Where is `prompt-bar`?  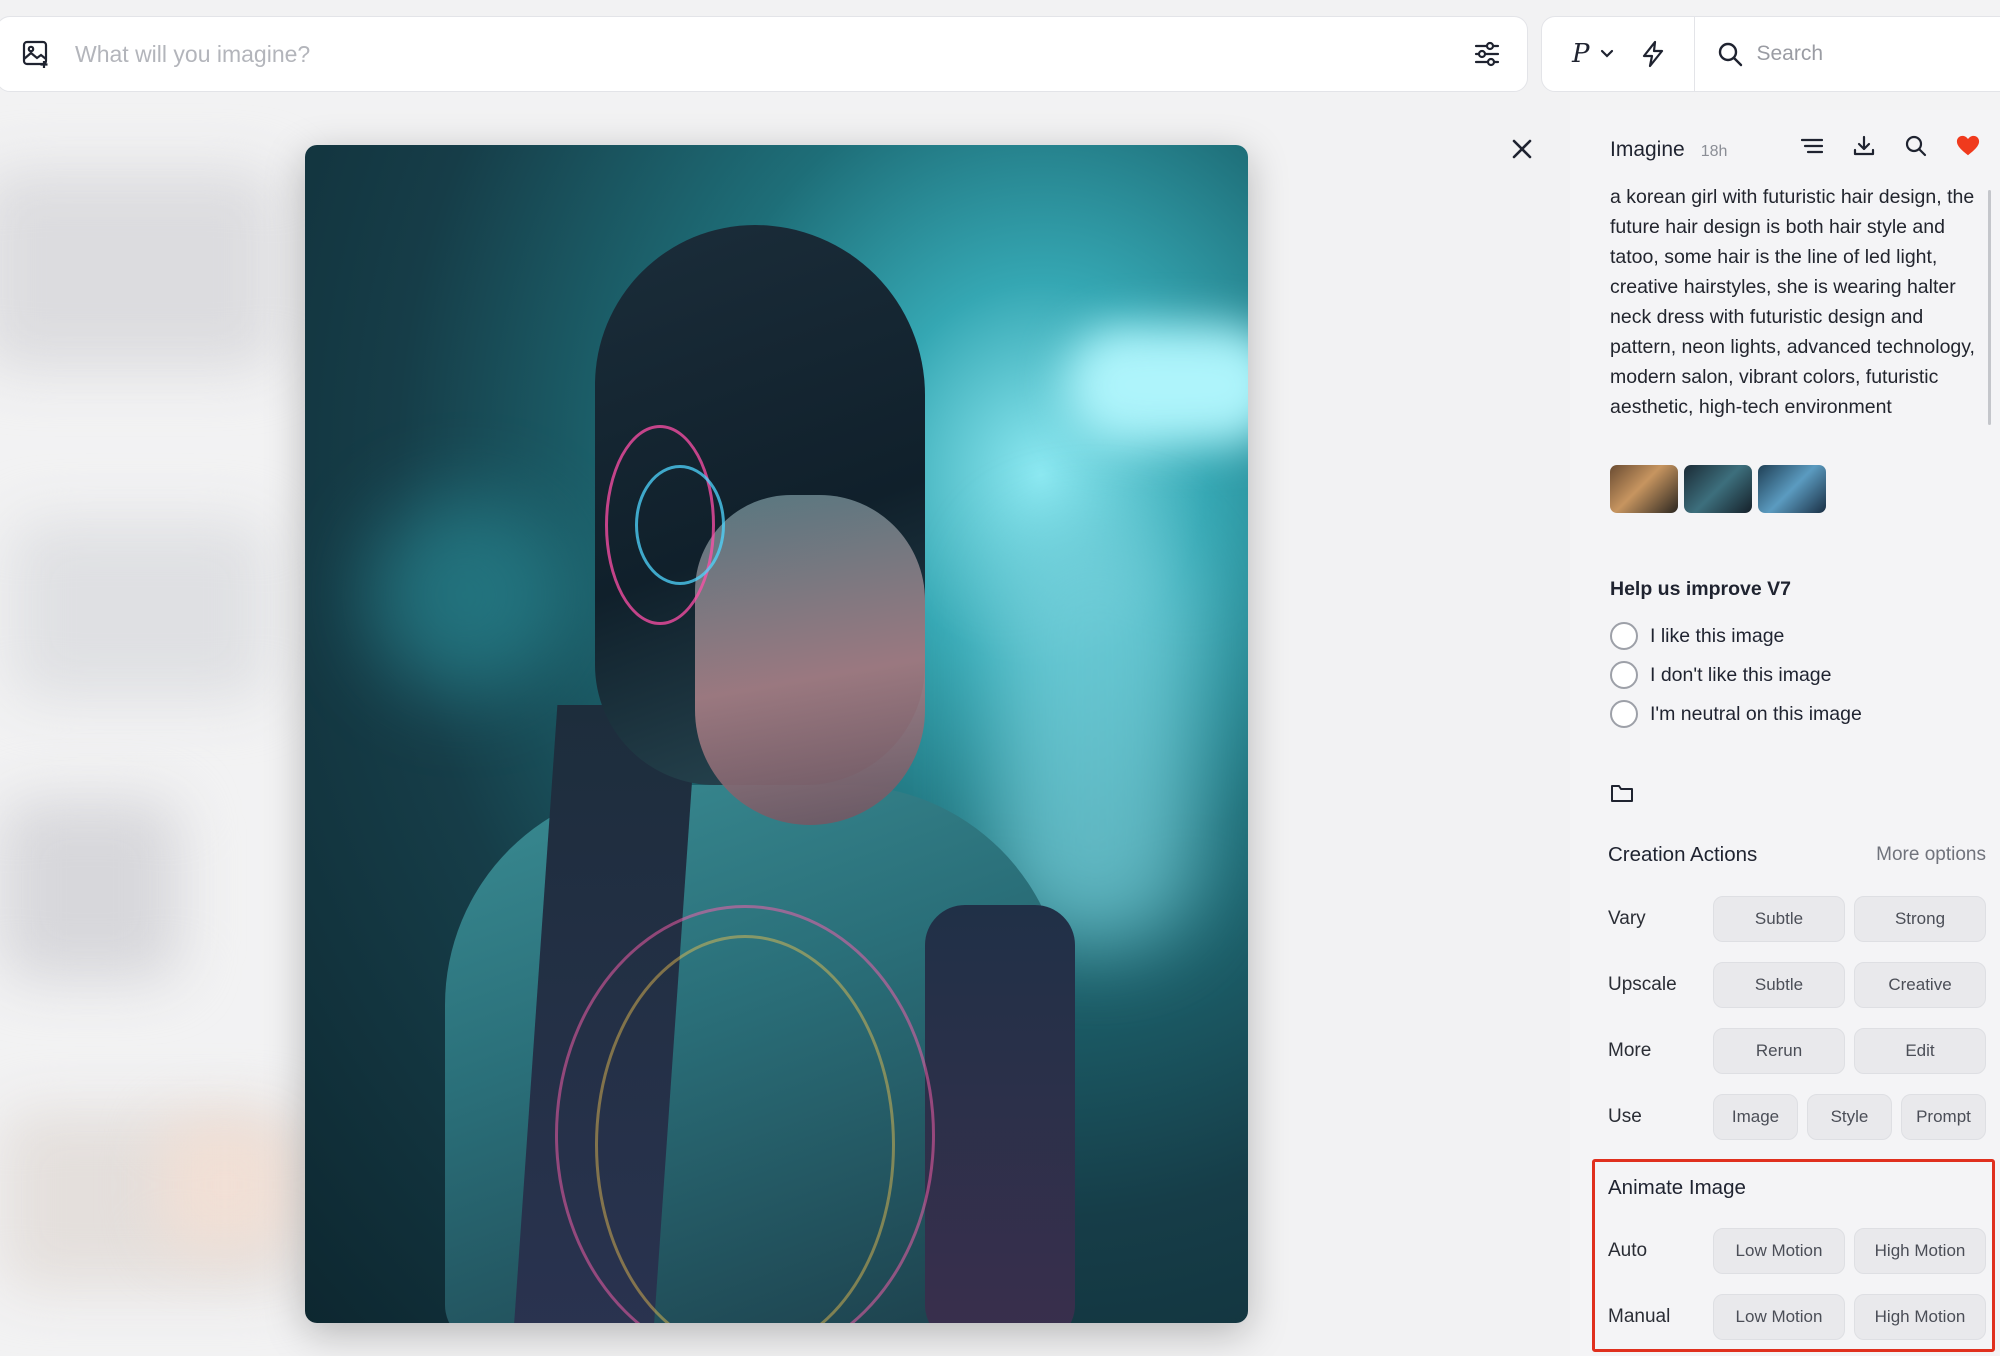
prompt-bar is located at coordinates (764, 54).